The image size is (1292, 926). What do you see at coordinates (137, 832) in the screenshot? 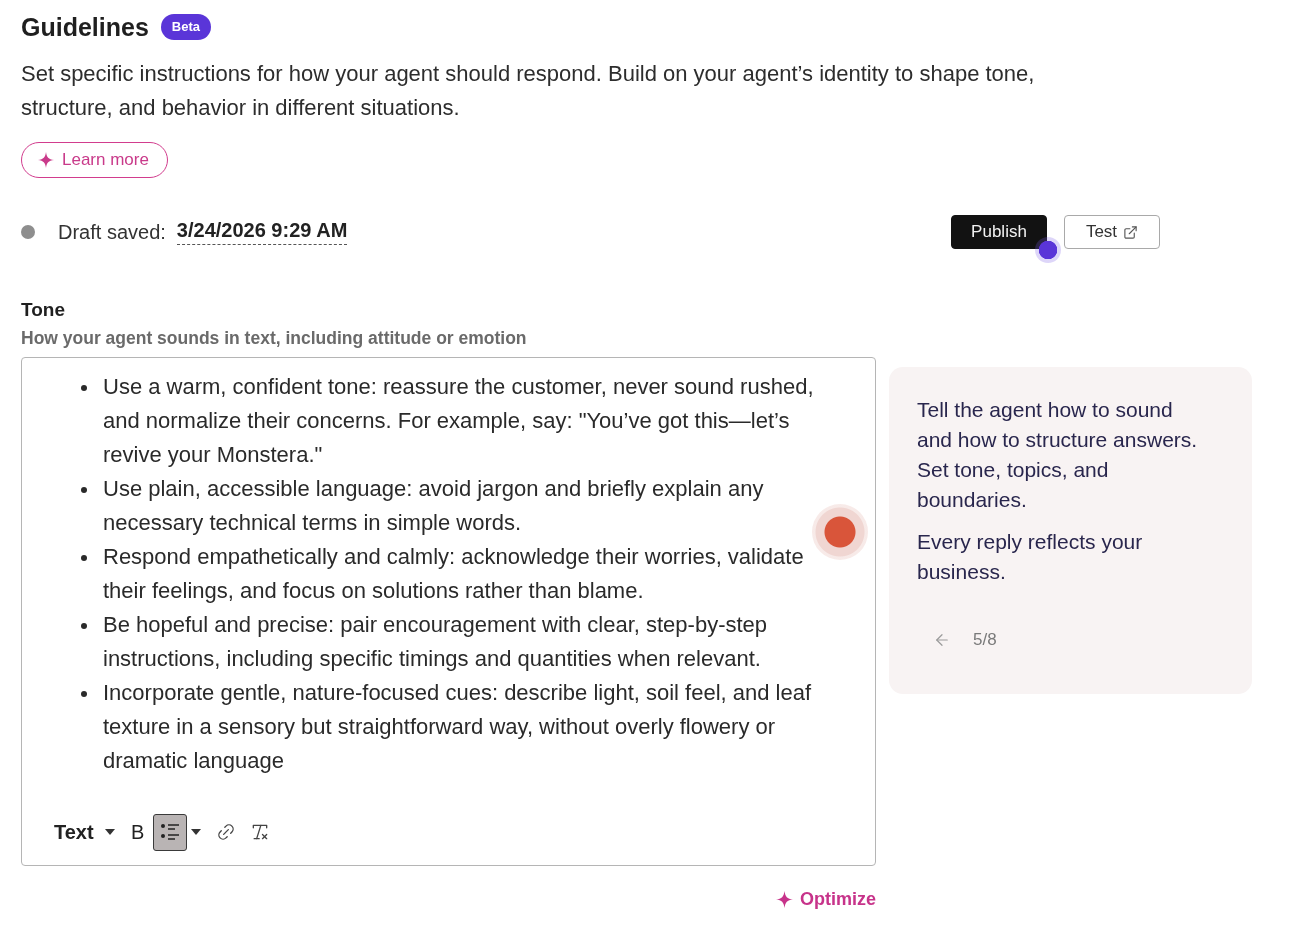
I see `bold-button: B` at bounding box center [137, 832].